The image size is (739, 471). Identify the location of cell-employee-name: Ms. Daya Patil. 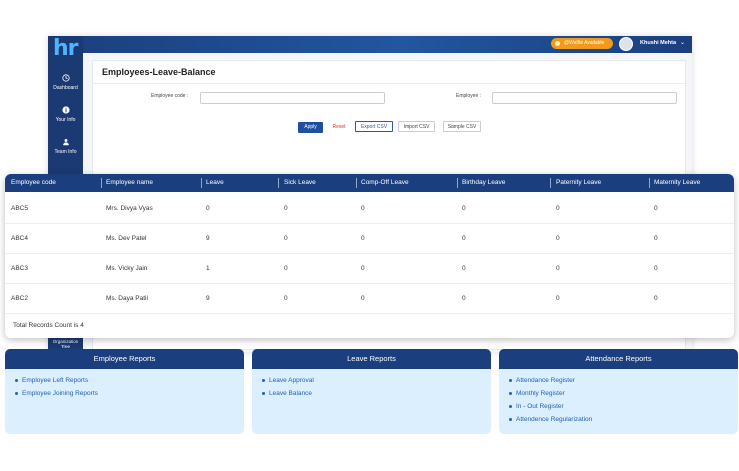
(127, 298).